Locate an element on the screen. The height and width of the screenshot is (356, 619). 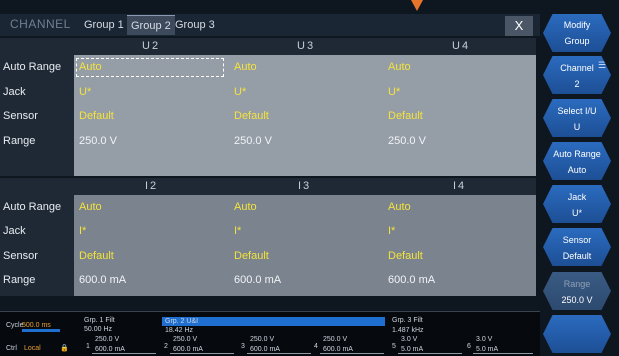
cell-jack-u3: U* is located at coordinates (240, 92).